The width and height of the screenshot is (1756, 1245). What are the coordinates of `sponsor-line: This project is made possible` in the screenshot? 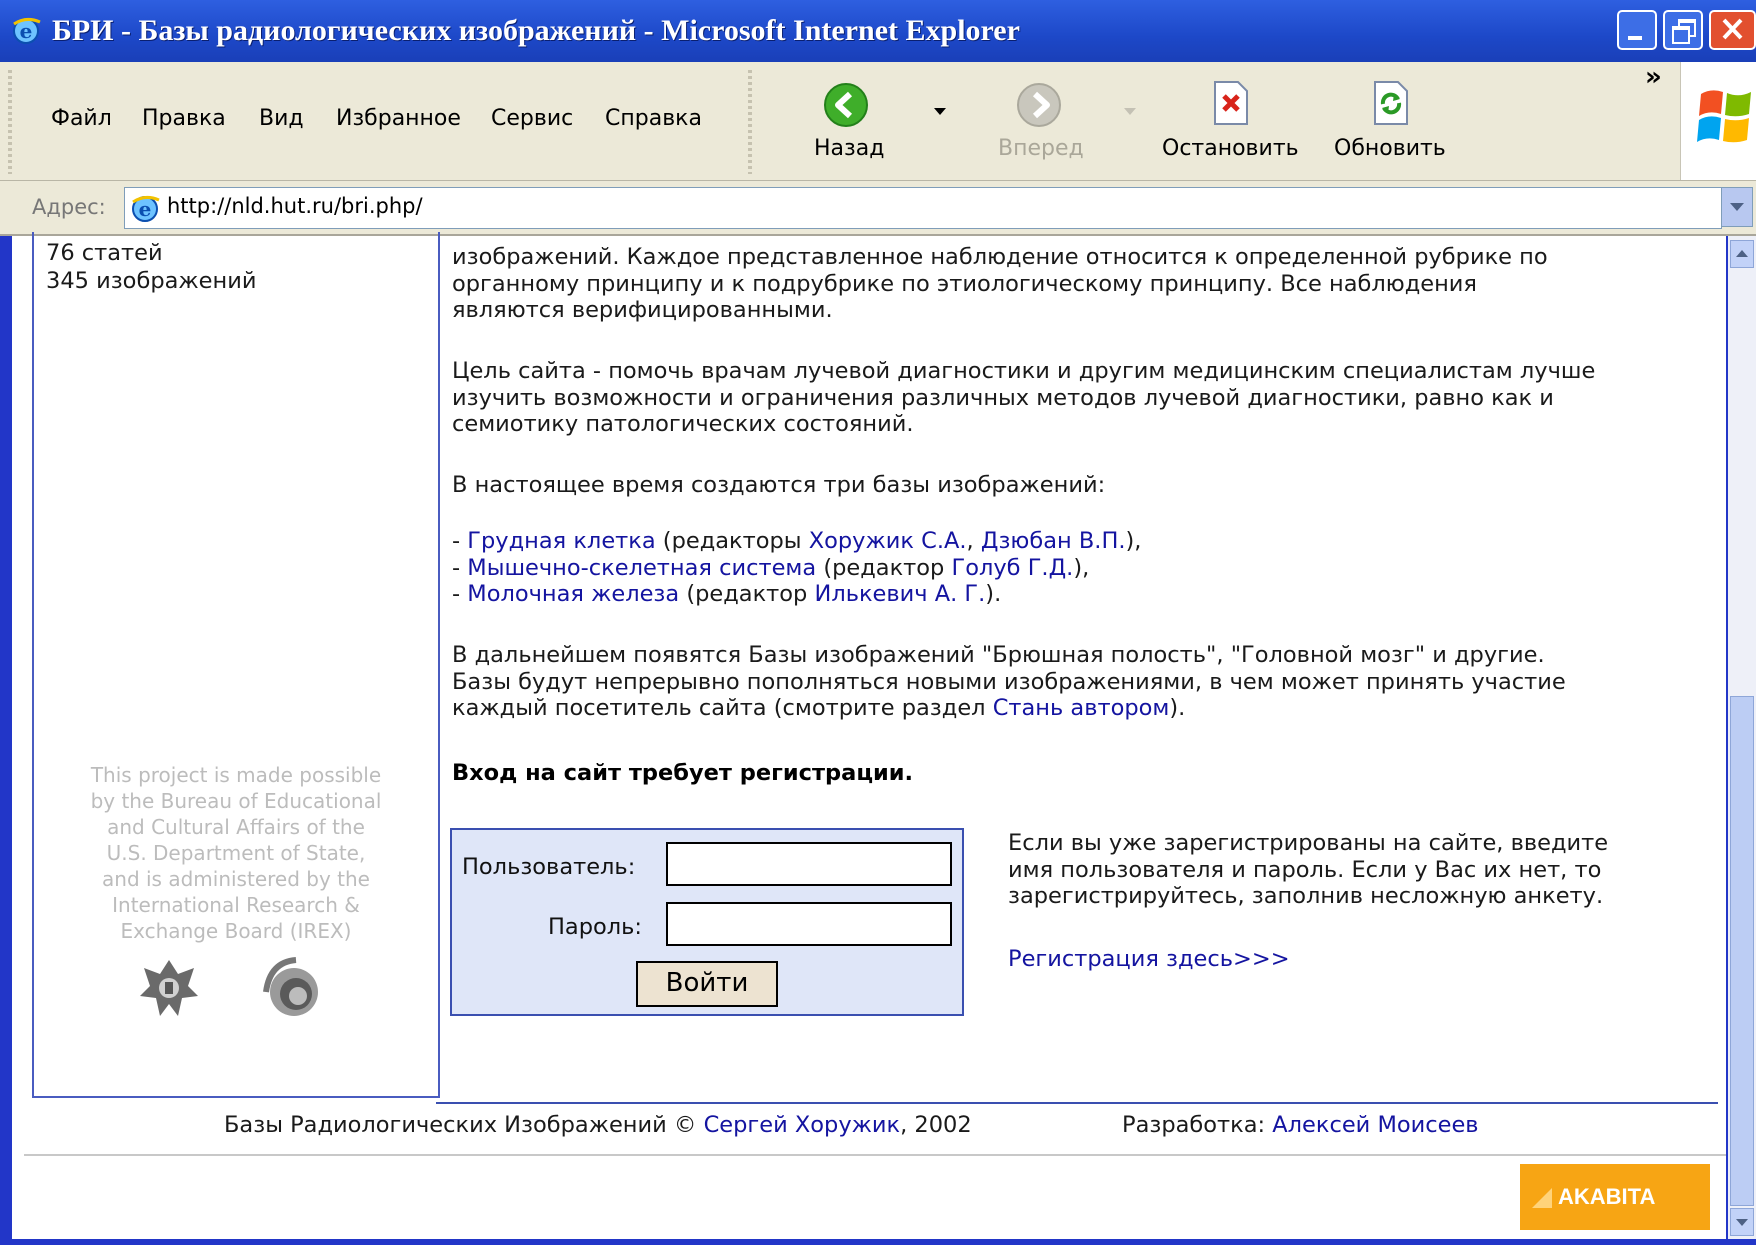 It's located at (236, 775).